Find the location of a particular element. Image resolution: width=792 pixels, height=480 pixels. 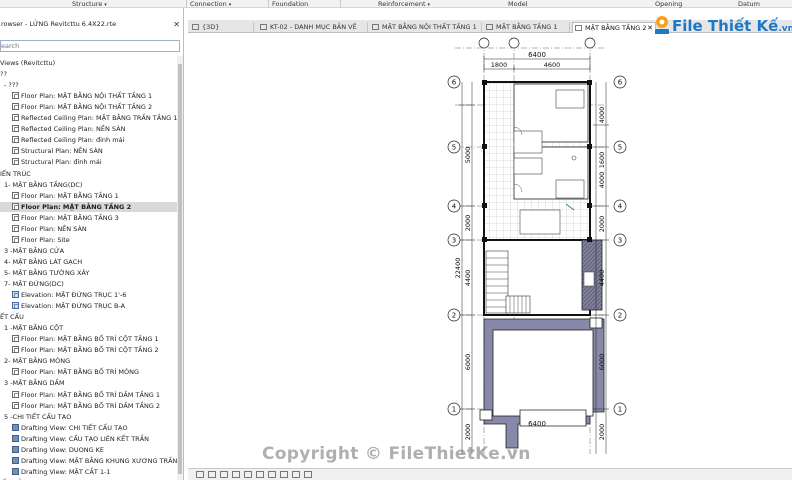

browser-view-item: Drafting View: MẶT CẮT 1-1 is located at coordinates (89, 472).